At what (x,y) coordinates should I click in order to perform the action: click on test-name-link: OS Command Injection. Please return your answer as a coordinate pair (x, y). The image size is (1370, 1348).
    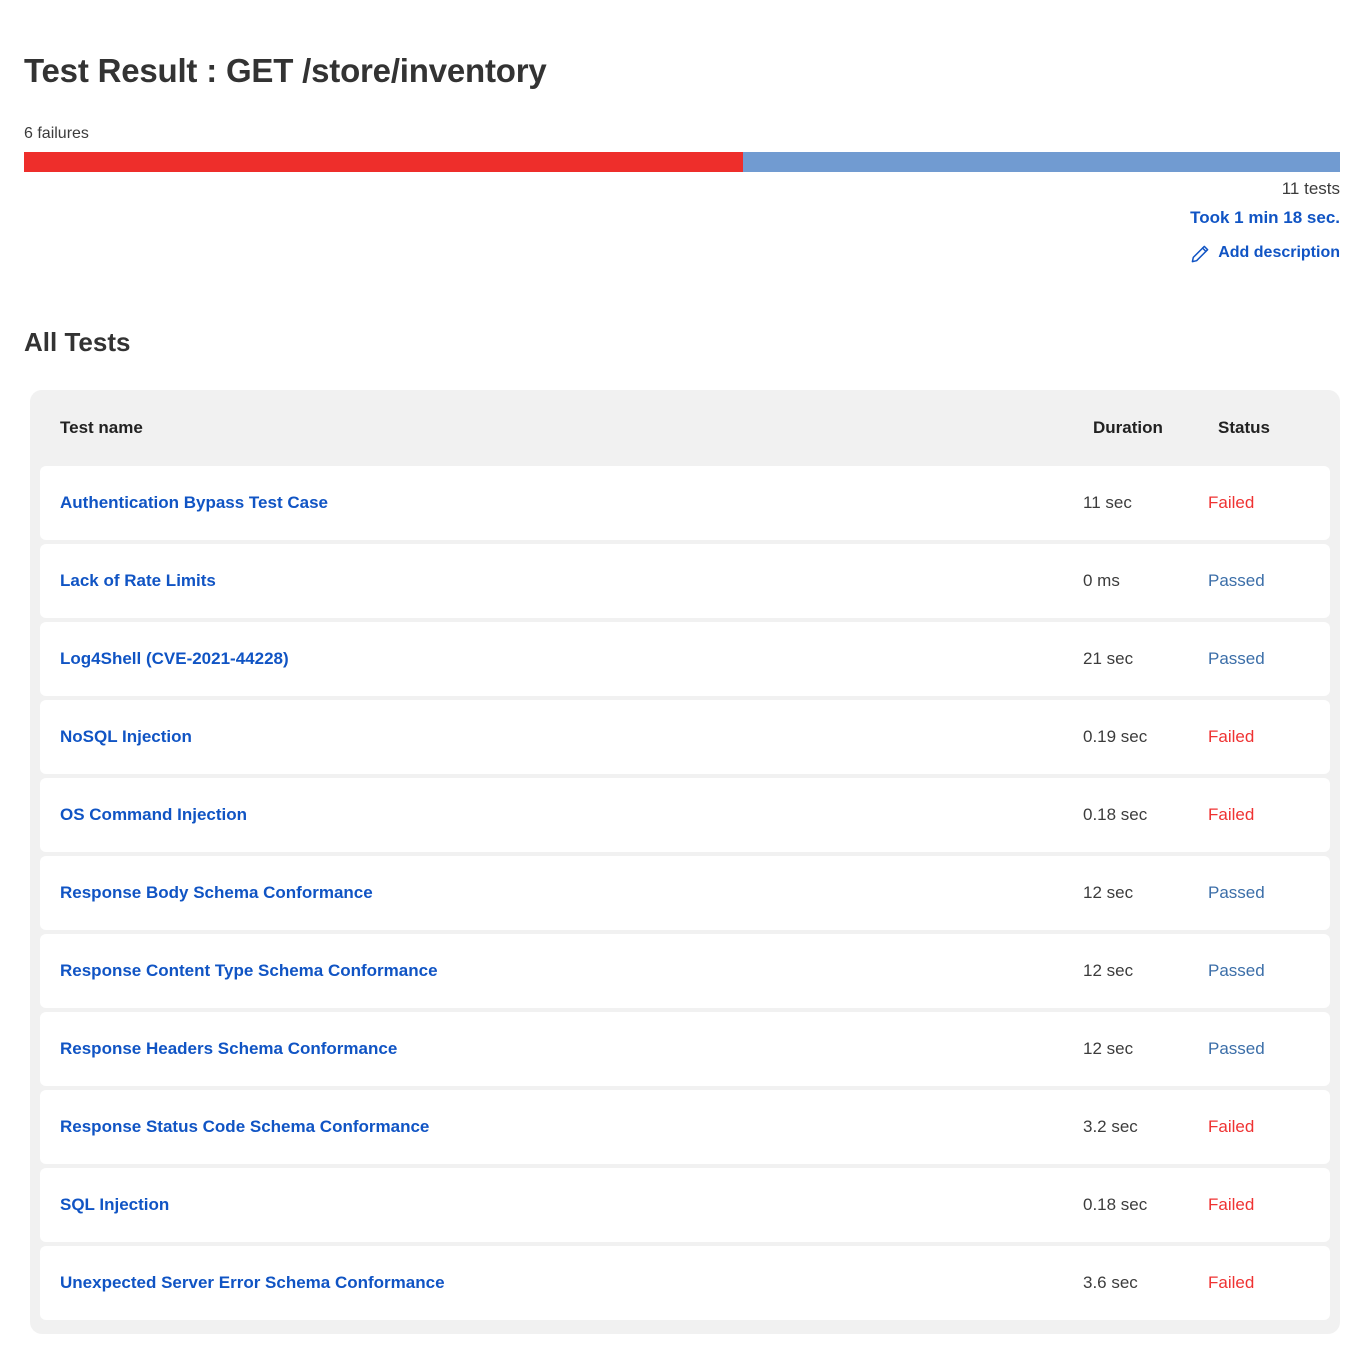
    Looking at the image, I should click on (153, 814).